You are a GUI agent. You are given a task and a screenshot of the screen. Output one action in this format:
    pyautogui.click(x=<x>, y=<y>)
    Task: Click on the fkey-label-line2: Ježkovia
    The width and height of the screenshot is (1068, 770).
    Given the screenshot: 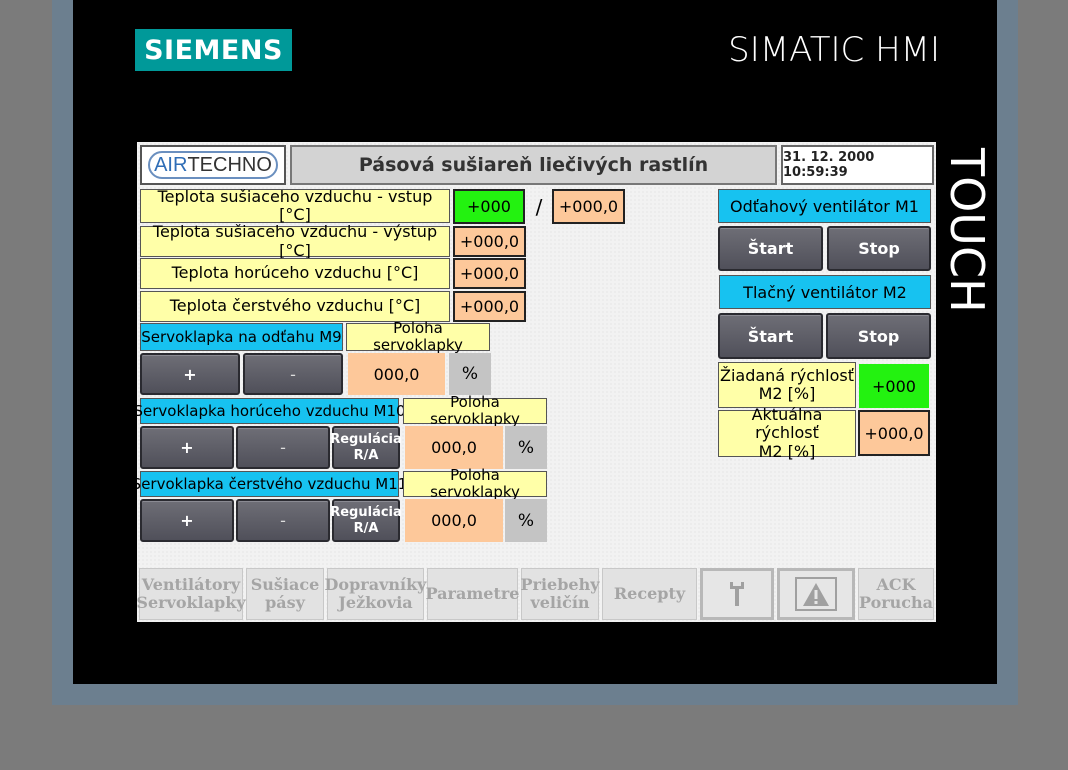 What is the action you would take?
    pyautogui.click(x=375, y=602)
    